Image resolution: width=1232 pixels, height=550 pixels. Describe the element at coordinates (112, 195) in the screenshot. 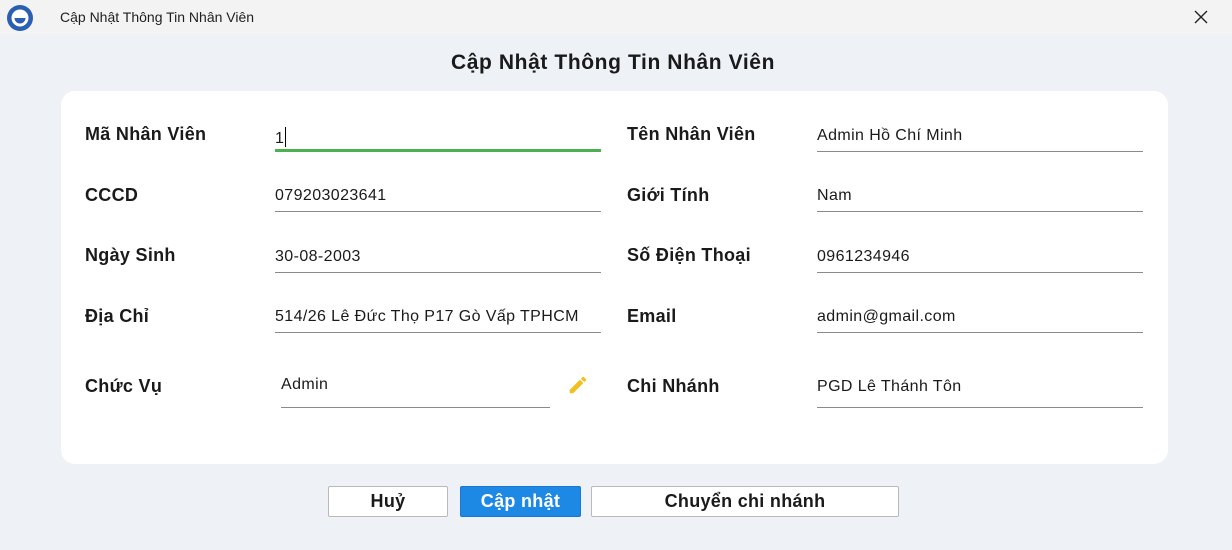

I see `cccd-label: CCCD` at that location.